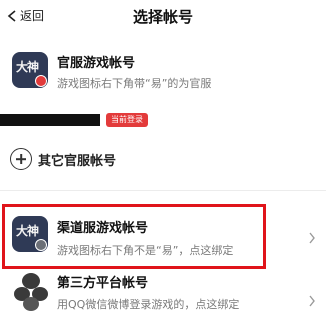 This screenshot has height=324, width=326. I want to click on current-login-badge: 当前登录, so click(127, 120).